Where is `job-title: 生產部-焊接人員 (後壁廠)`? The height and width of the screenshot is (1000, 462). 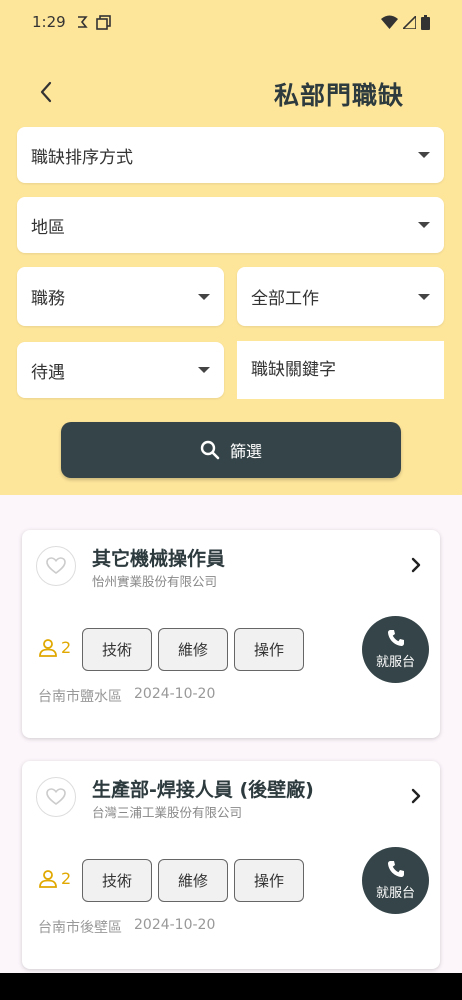 job-title: 生產部-焊接人員 (後壁廠) is located at coordinates (203, 790).